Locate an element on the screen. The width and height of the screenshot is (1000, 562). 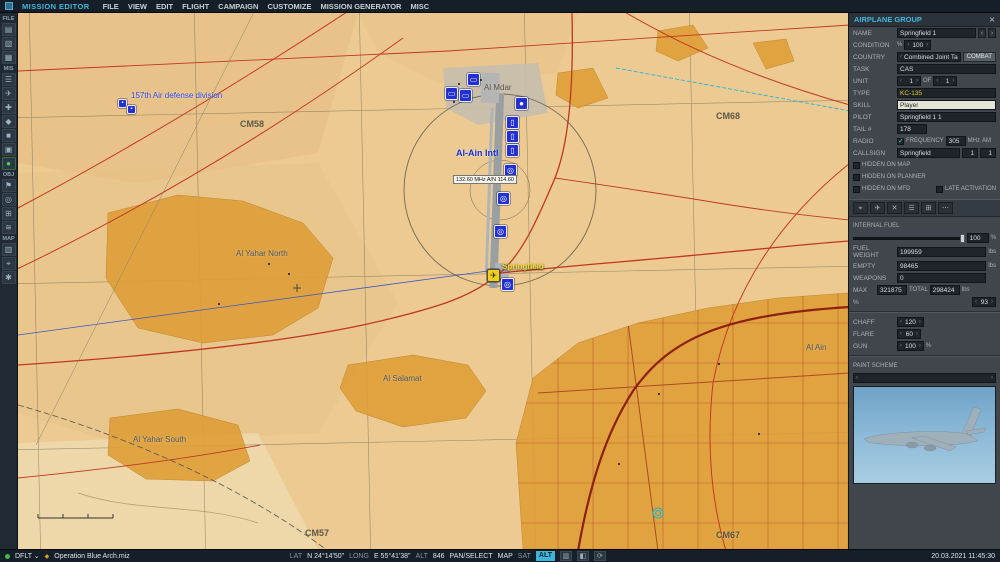
map-view-button: MAP is located at coordinates (505, 556).